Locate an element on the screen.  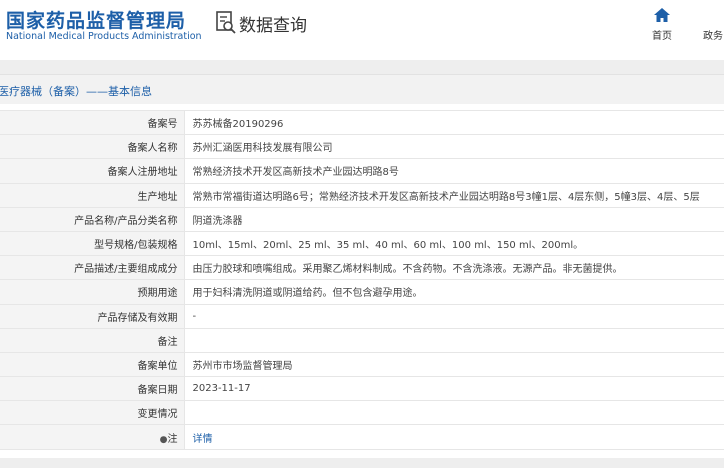
table-row: 产品名称/产品分类名称 阴道洗涤器 is located at coordinates (362, 219).